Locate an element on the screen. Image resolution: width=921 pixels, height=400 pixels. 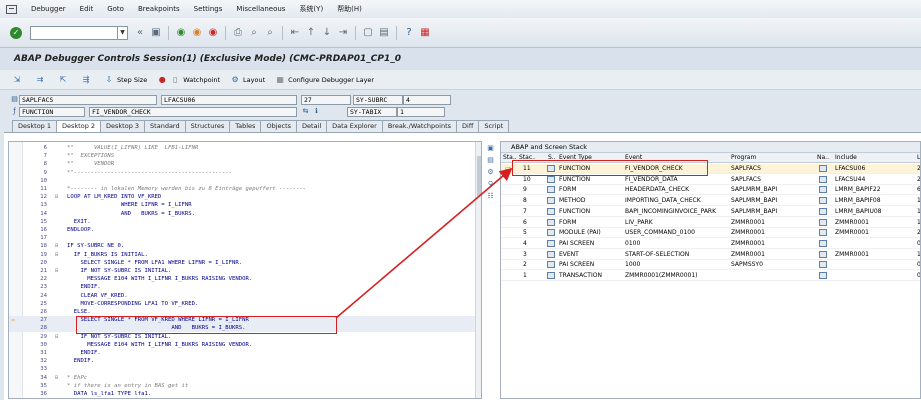
last-page-icon: ⇥ is located at coordinates (343, 33).